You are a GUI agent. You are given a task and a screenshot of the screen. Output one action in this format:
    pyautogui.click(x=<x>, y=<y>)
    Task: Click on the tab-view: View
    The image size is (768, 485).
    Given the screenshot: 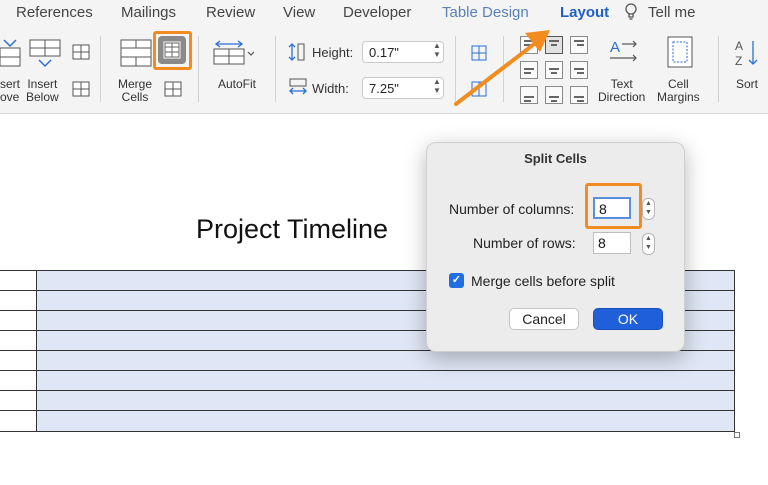 What is the action you would take?
    pyautogui.click(x=299, y=12)
    